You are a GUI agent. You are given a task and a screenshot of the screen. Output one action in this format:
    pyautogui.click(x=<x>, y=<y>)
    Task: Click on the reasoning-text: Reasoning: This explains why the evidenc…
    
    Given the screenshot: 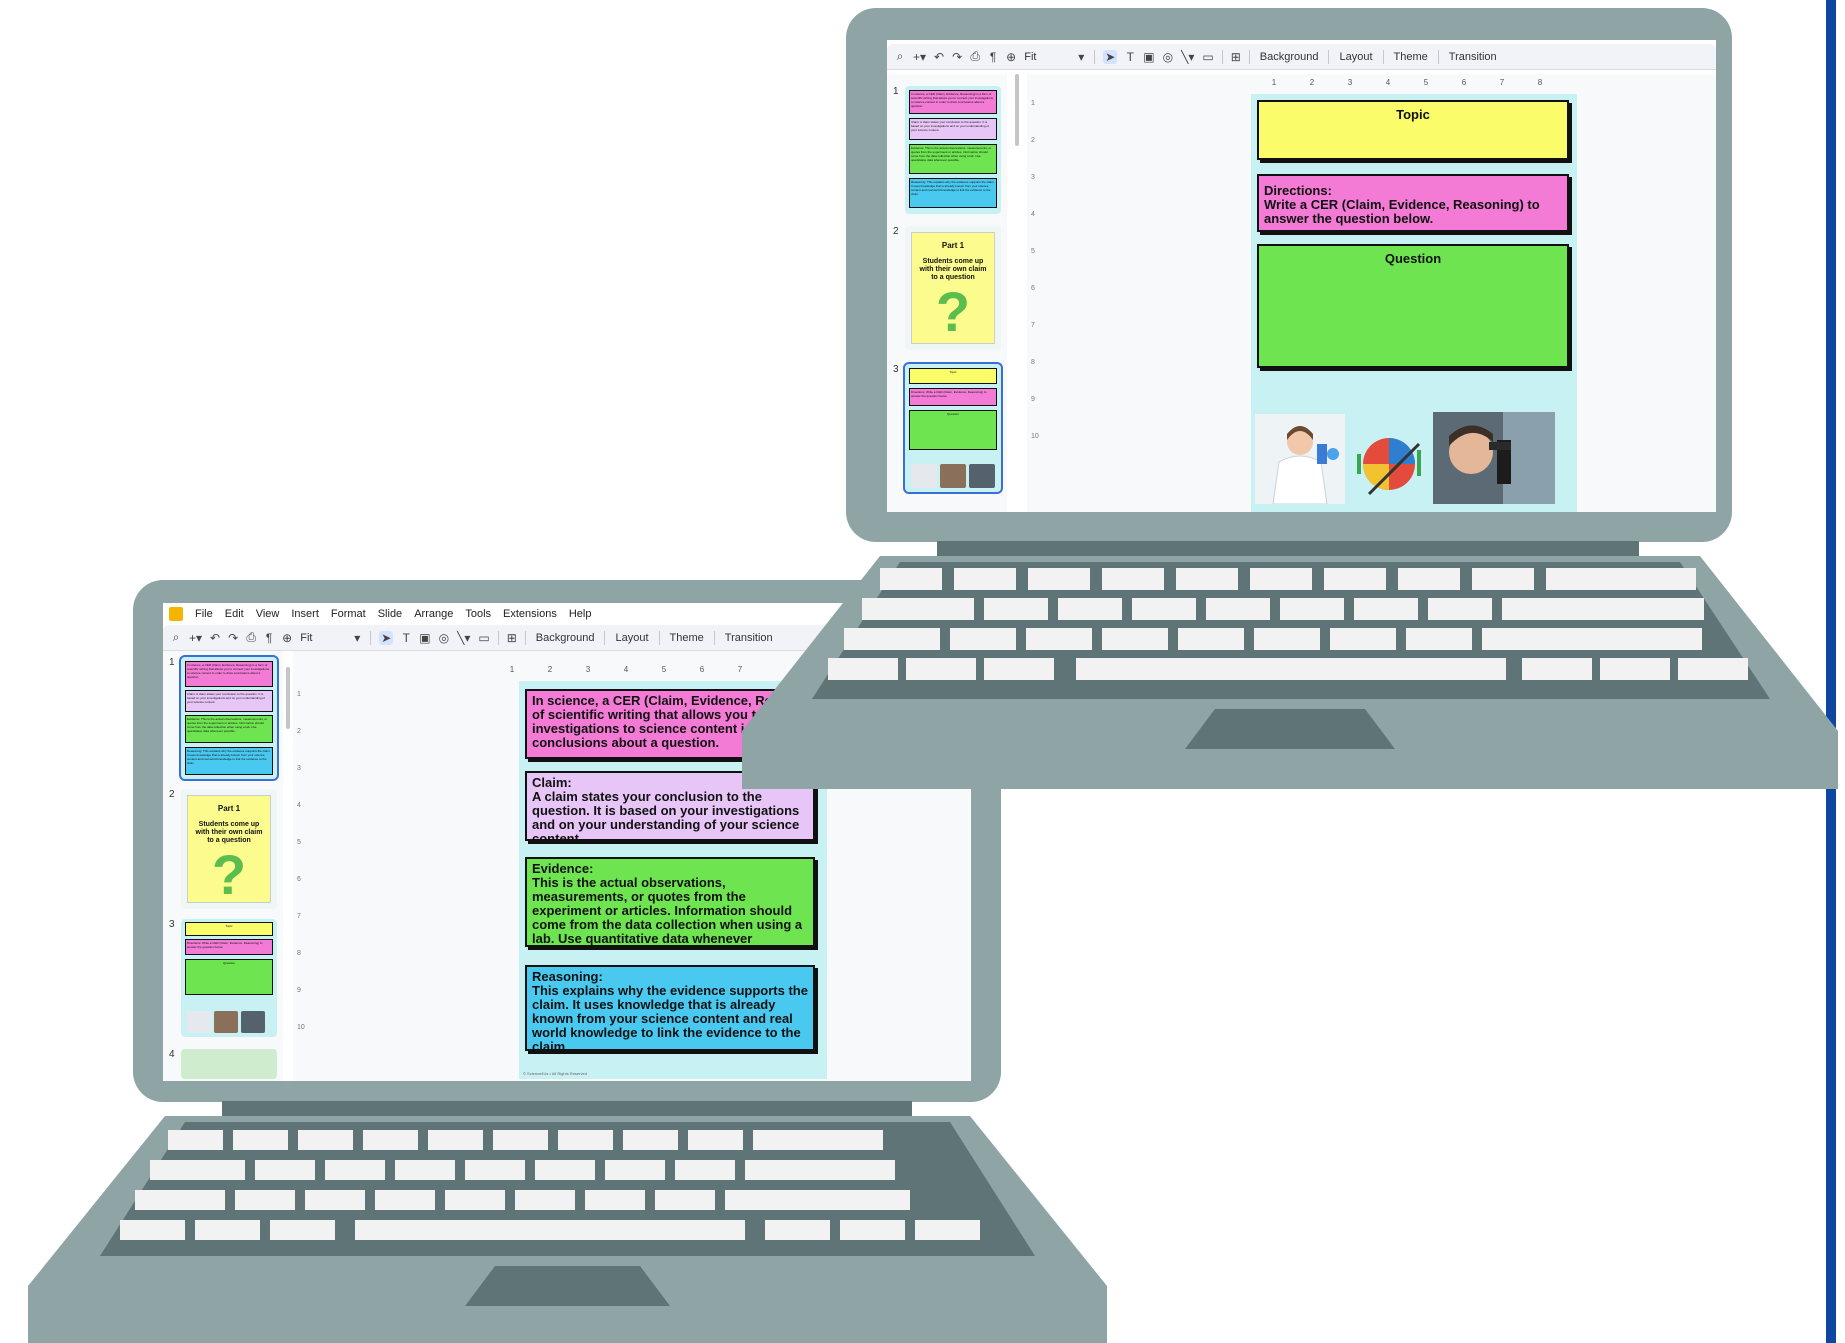 What is the action you would take?
    pyautogui.click(x=670, y=1010)
    